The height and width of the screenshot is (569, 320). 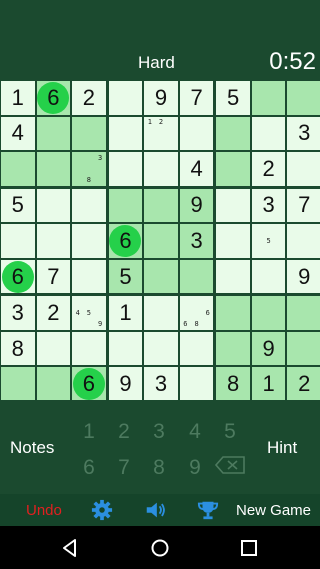 What do you see at coordinates (124, 468) in the screenshot?
I see `number-button-7: 7` at bounding box center [124, 468].